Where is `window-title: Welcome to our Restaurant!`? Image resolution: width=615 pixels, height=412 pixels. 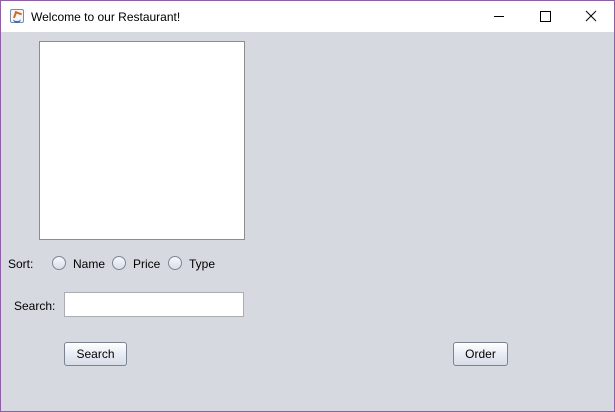 window-title: Welcome to our Restaurant! is located at coordinates (106, 17).